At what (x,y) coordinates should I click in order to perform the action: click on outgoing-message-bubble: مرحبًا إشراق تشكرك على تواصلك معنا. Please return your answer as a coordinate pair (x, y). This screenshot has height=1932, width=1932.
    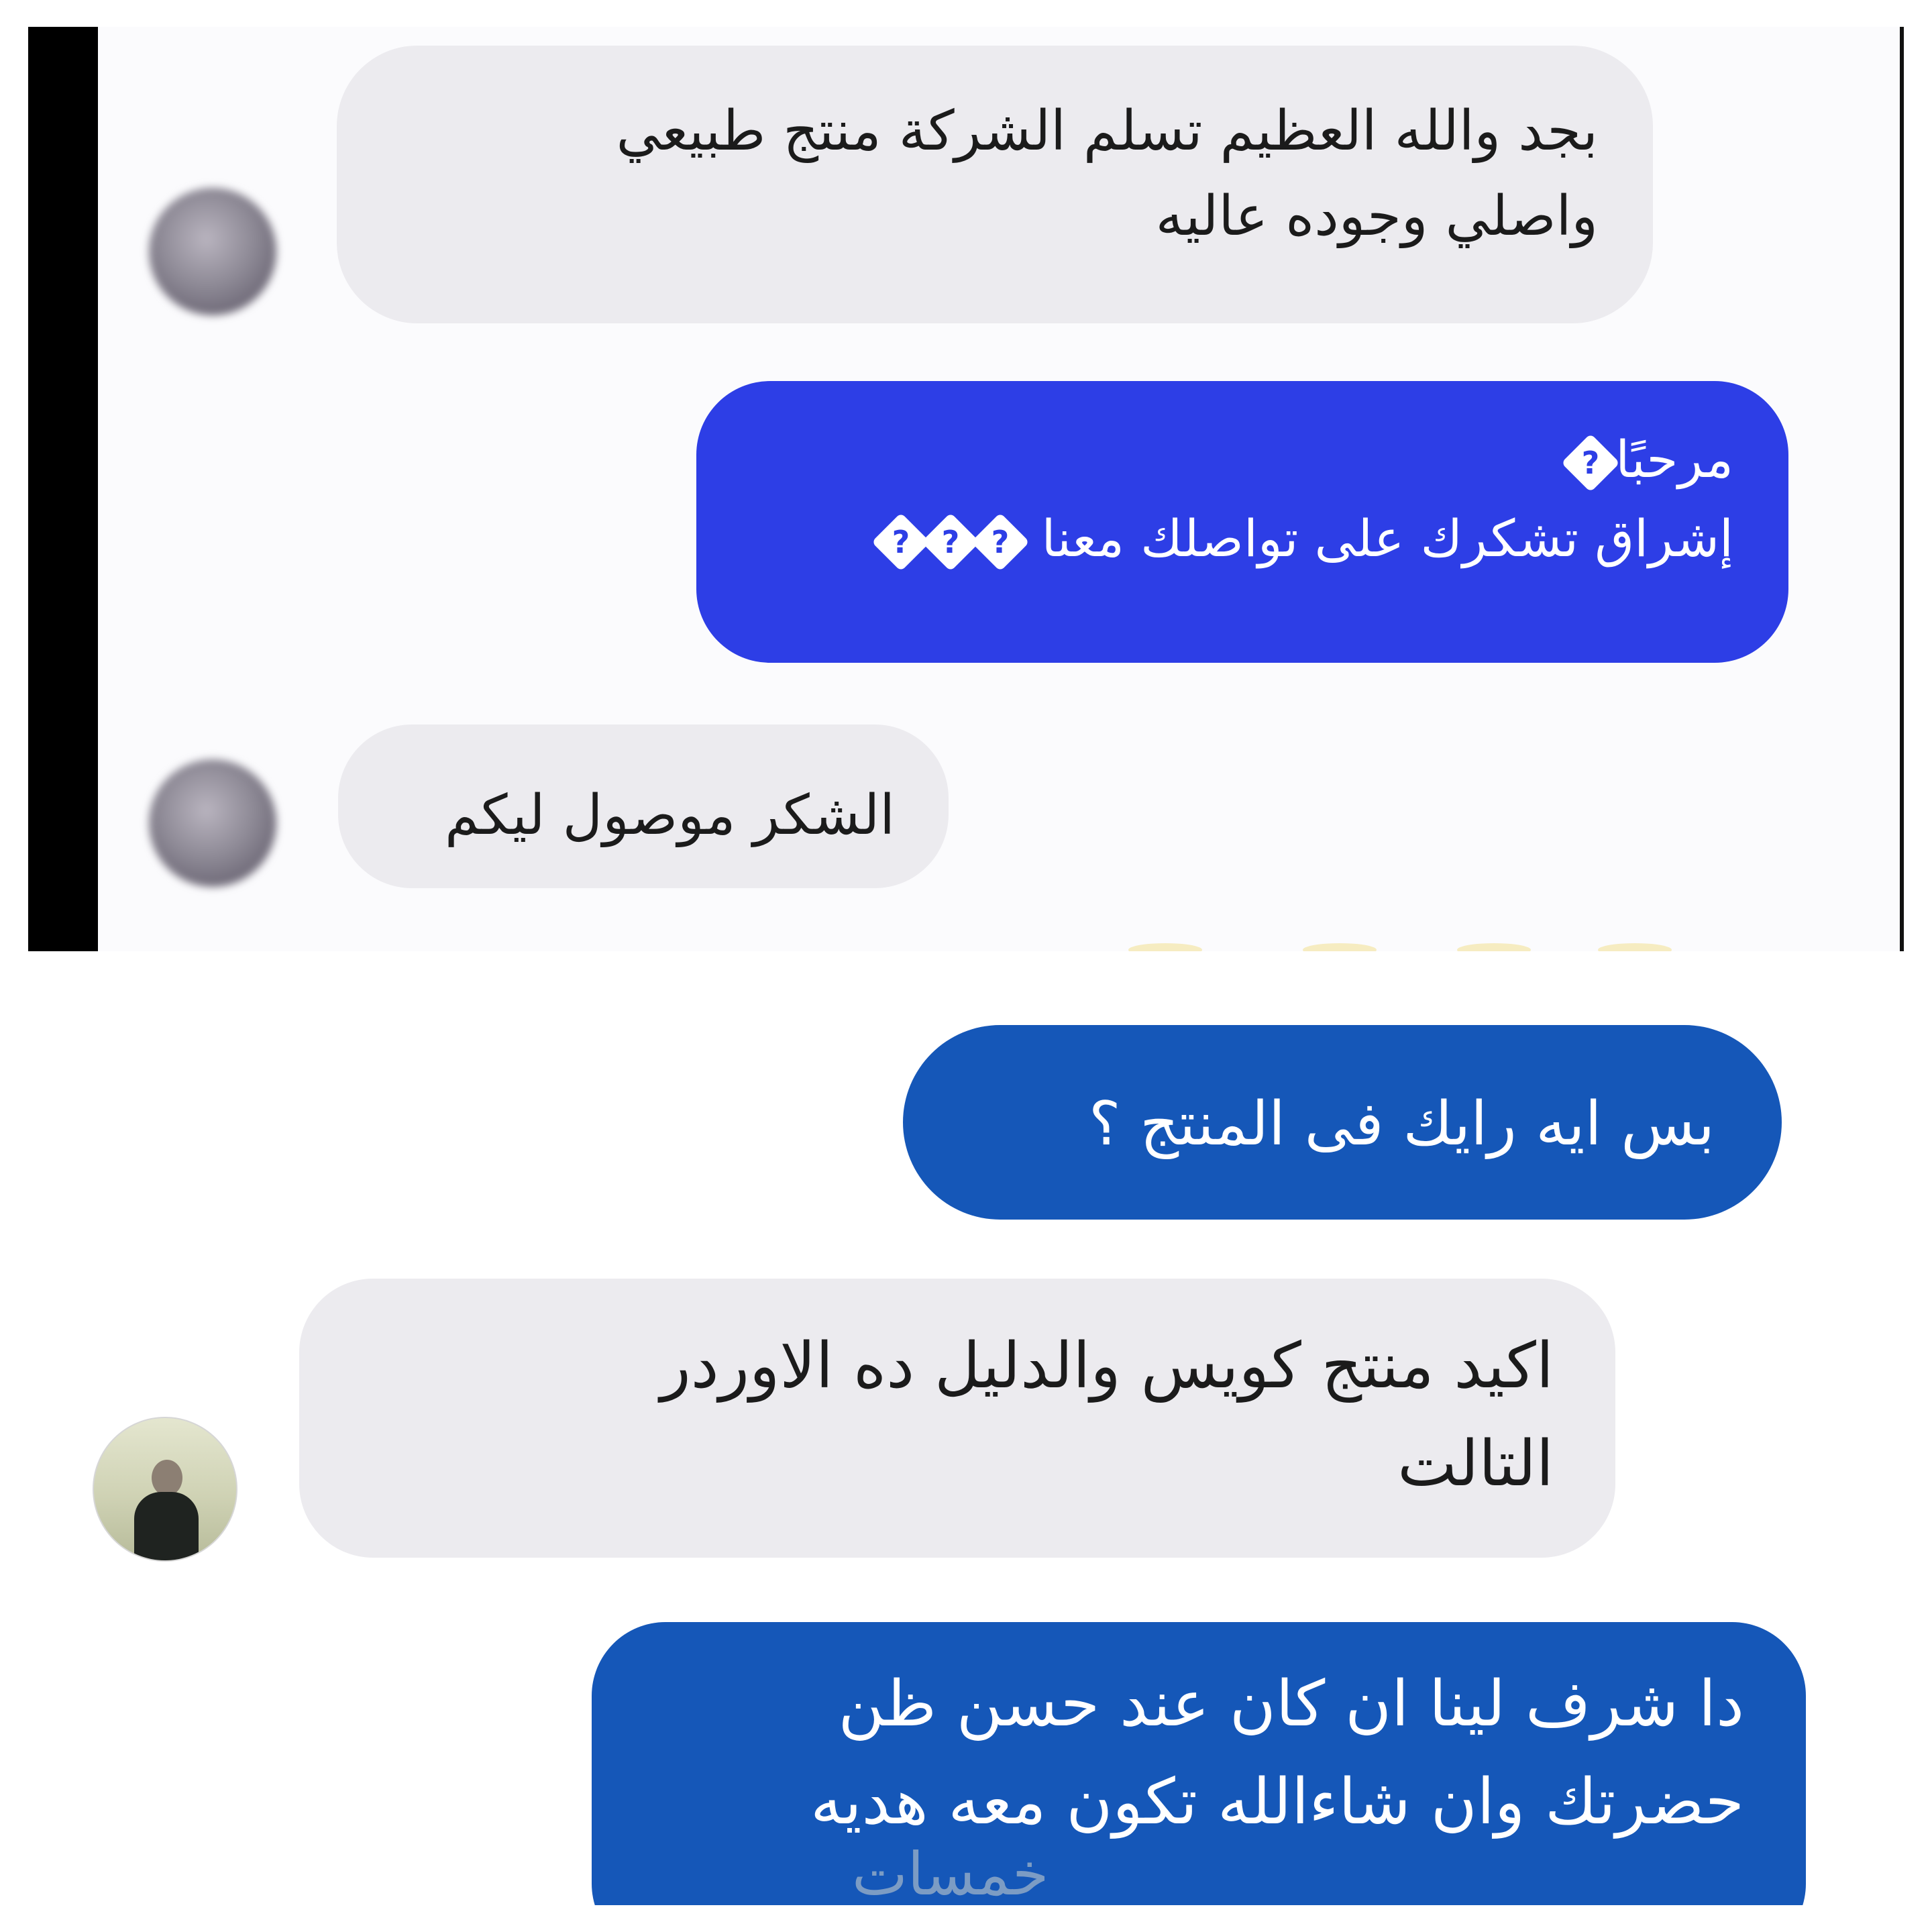
    Looking at the image, I should click on (1242, 522).